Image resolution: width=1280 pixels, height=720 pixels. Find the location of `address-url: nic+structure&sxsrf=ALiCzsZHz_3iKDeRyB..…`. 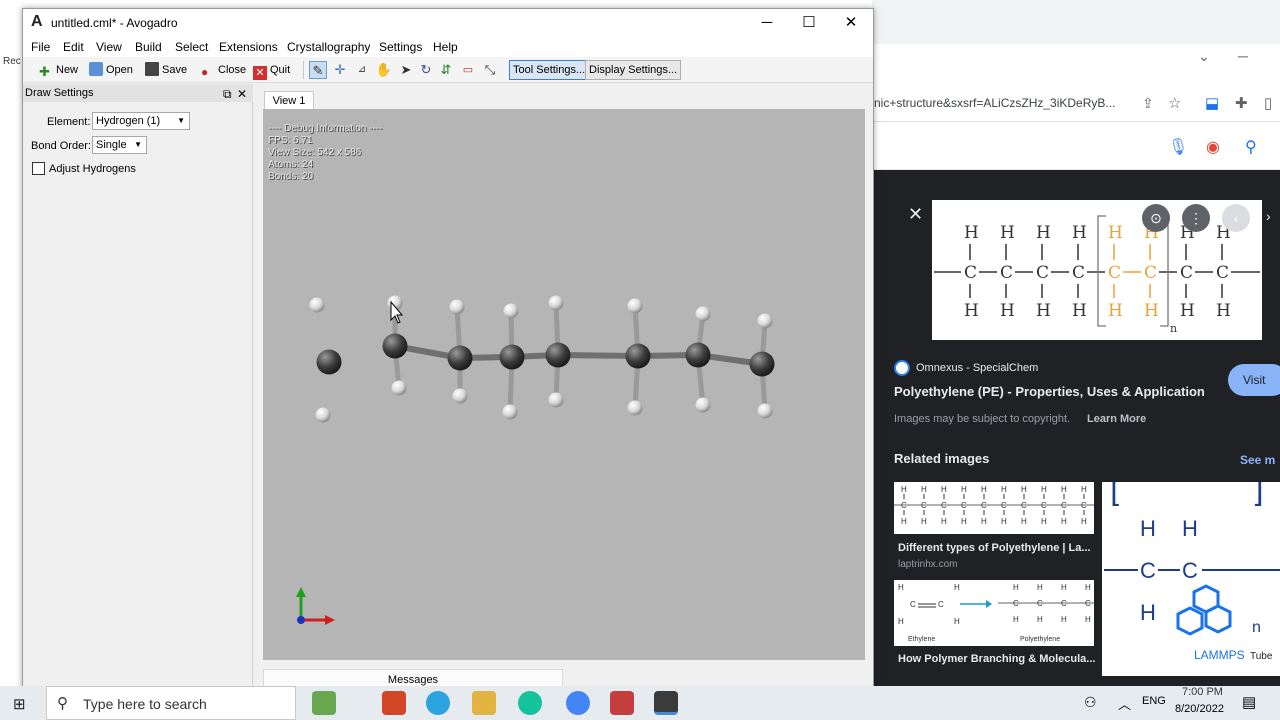

address-url: nic+structure&sxsrf=ALiCzsZHz_3iKDeRyB..… is located at coordinates (994, 103).